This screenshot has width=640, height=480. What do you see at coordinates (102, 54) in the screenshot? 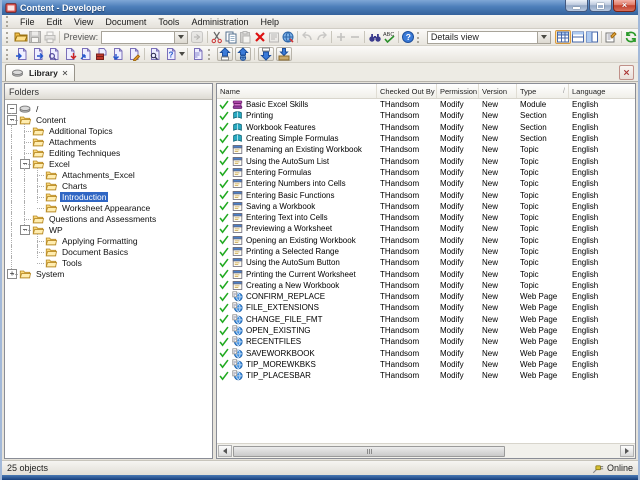
I see `package-content-button` at bounding box center [102, 54].